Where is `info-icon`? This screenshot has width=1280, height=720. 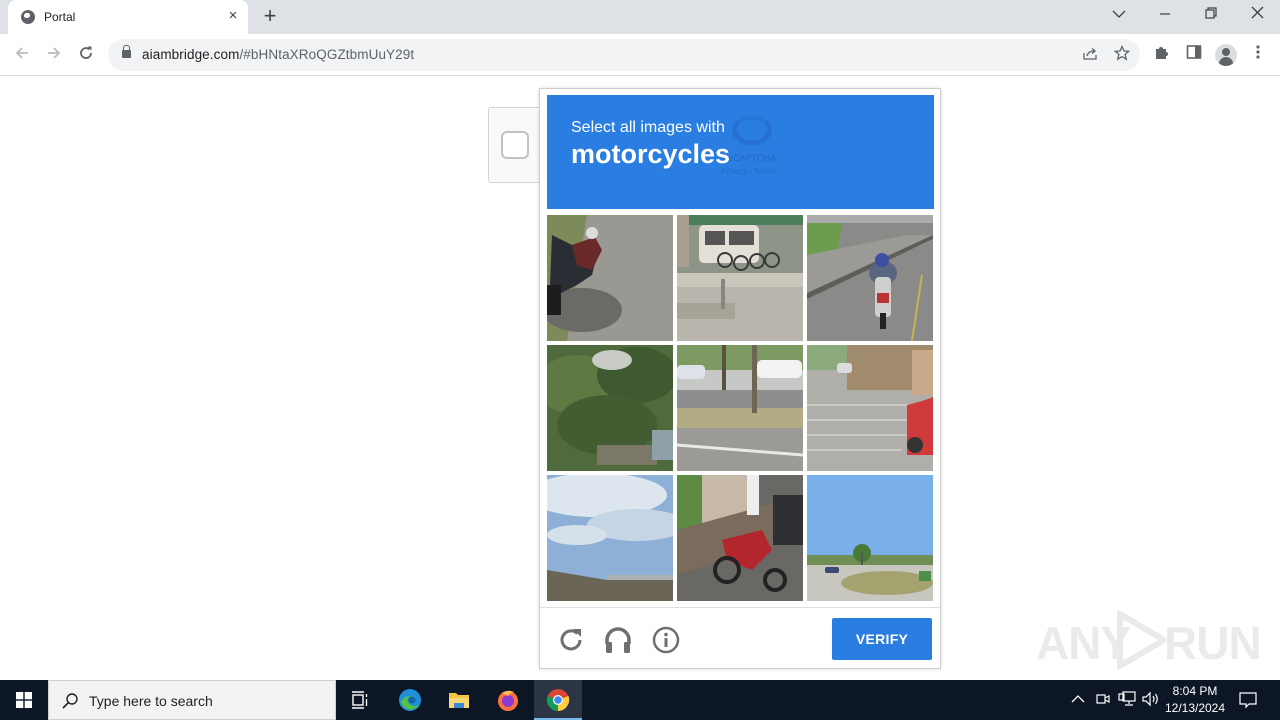 info-icon is located at coordinates (666, 640).